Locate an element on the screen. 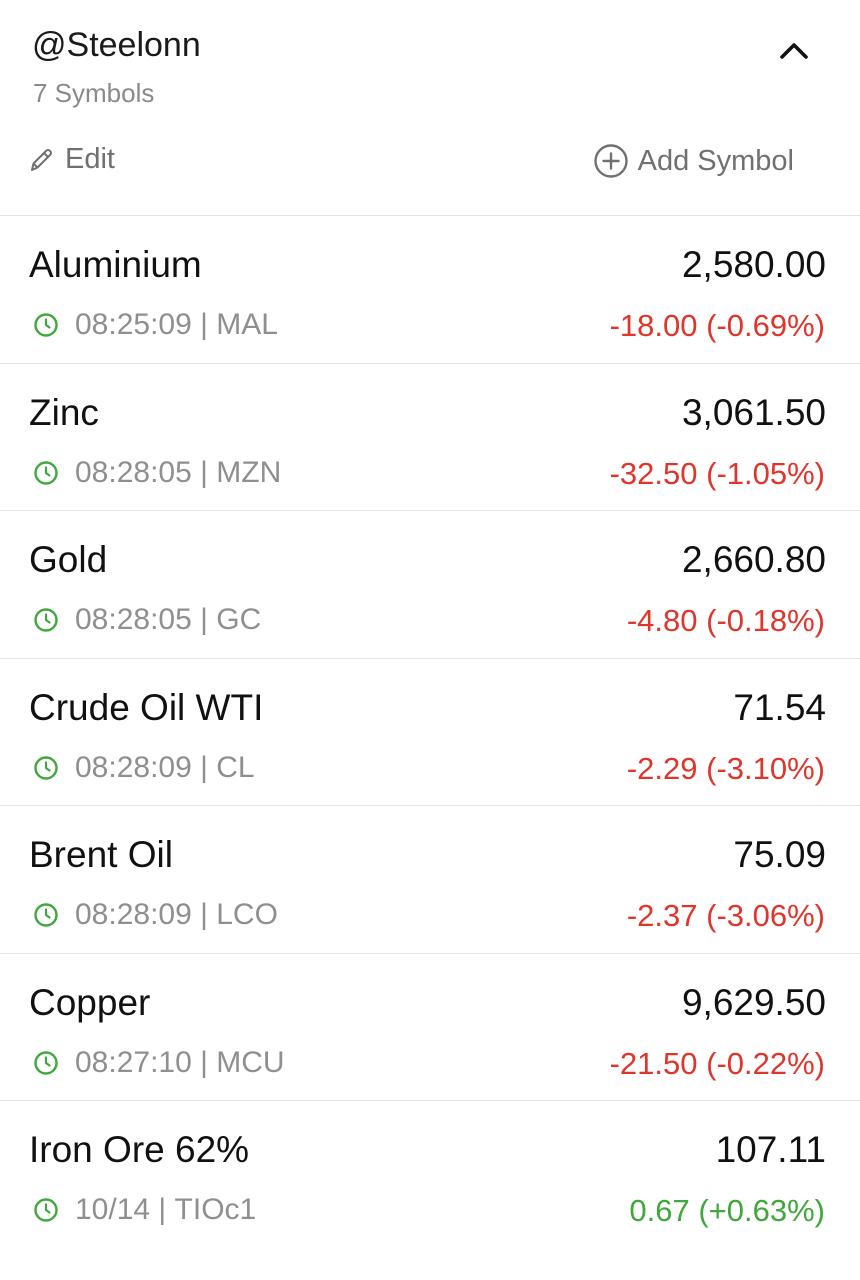 The image size is (860, 1280). symbol-code: CL is located at coordinates (235, 767).